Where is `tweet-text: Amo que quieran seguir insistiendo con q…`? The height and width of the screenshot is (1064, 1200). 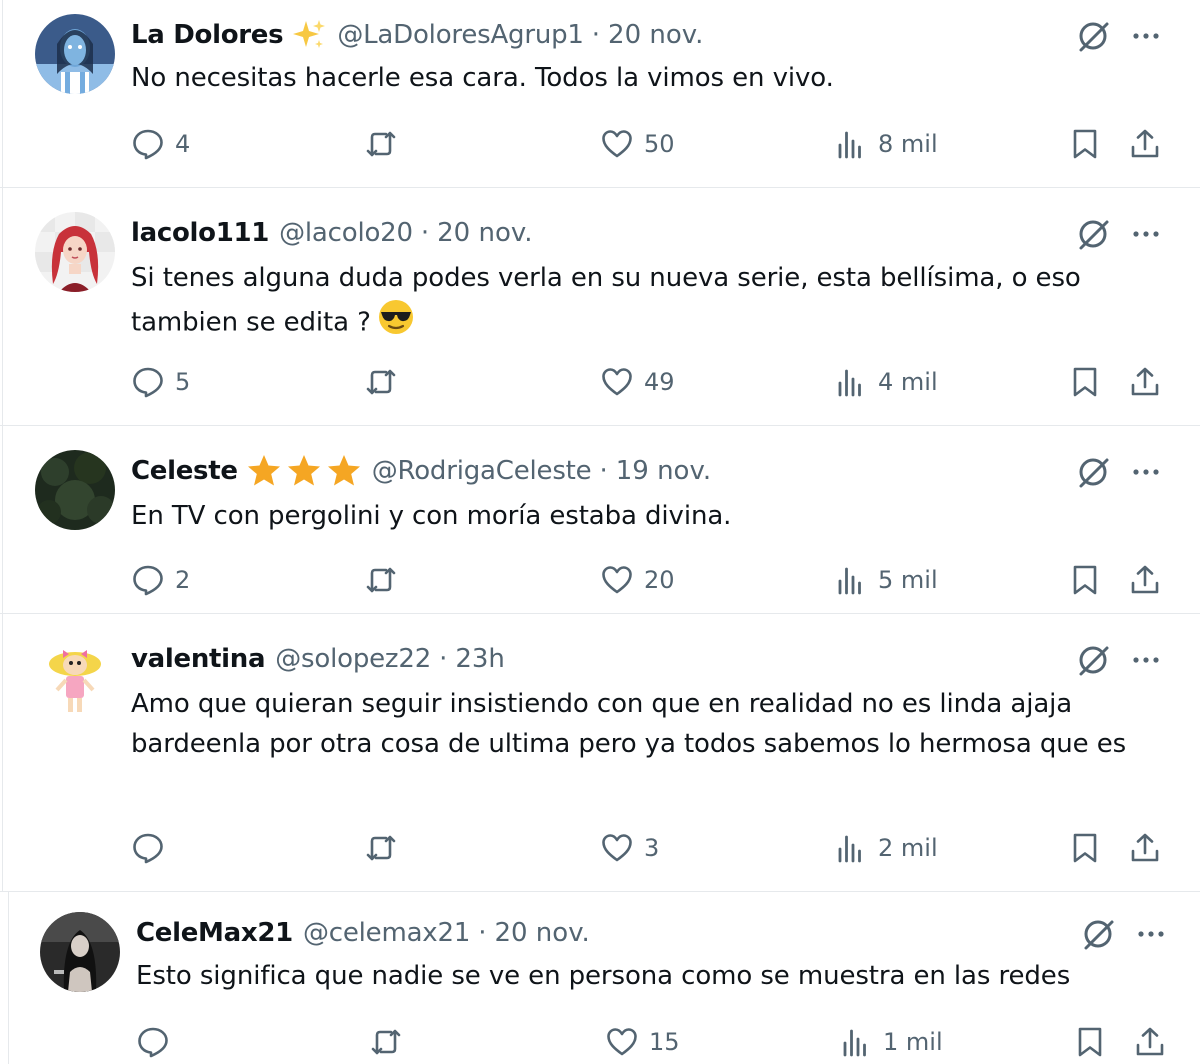
tweet-text: Amo que quieran seguir insistiendo con q… is located at coordinates (629, 724).